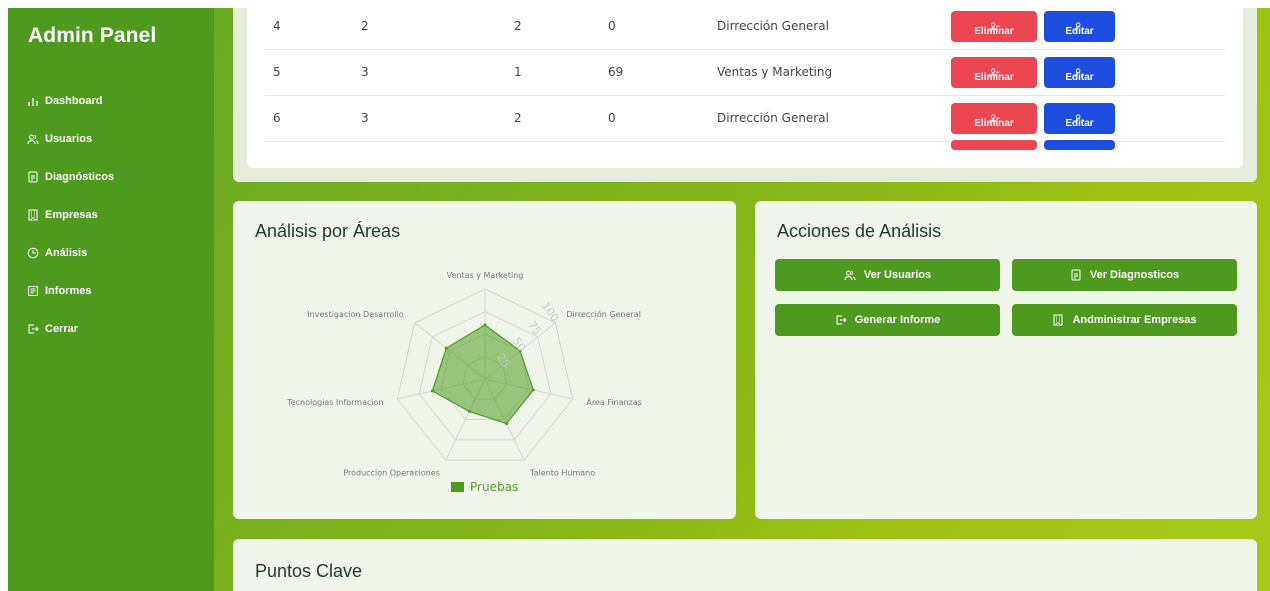 The image size is (1270, 591). What do you see at coordinates (80, 177) in the screenshot?
I see `sidebar-item-label: Diagnósticos` at bounding box center [80, 177].